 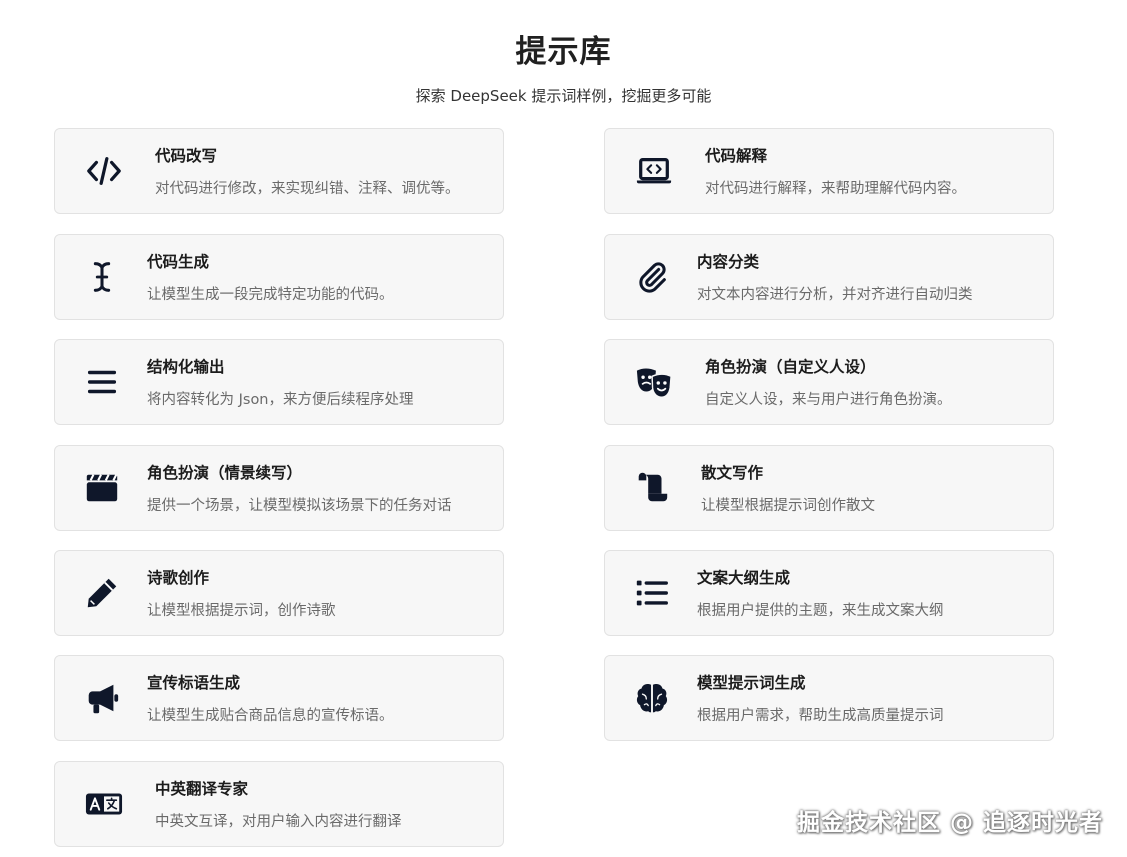 What do you see at coordinates (102, 277) in the screenshot?
I see `text-cursor-icon` at bounding box center [102, 277].